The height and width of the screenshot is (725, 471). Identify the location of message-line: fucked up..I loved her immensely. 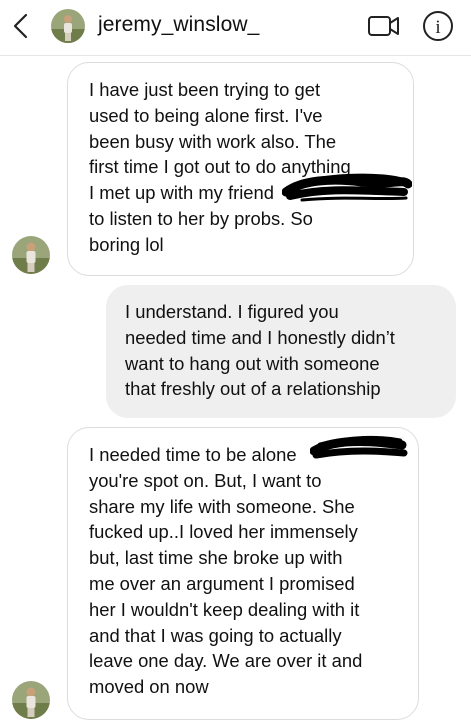
(223, 532).